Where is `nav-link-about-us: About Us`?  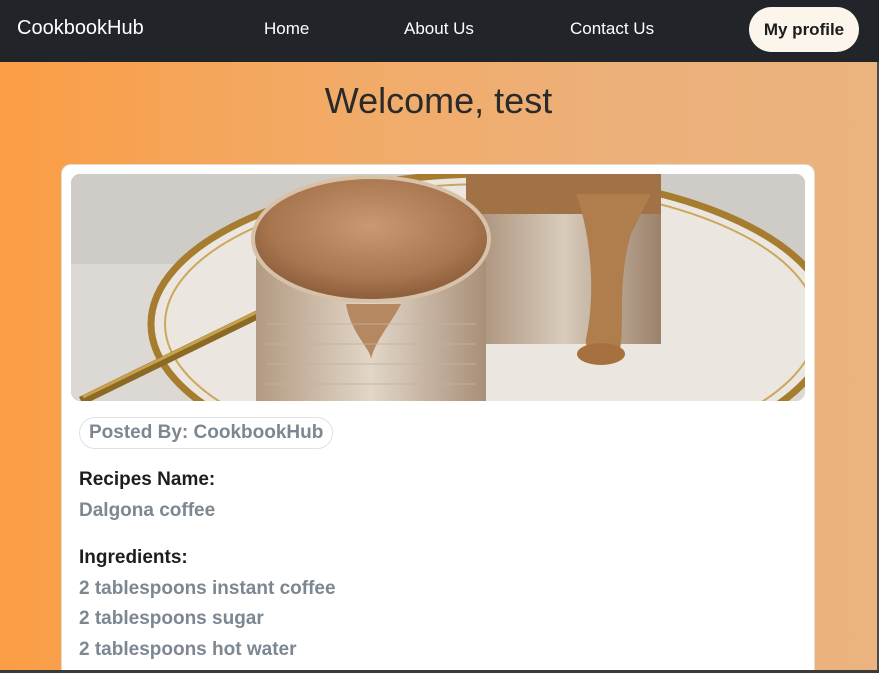
nav-link-about-us: About Us is located at coordinates (439, 29).